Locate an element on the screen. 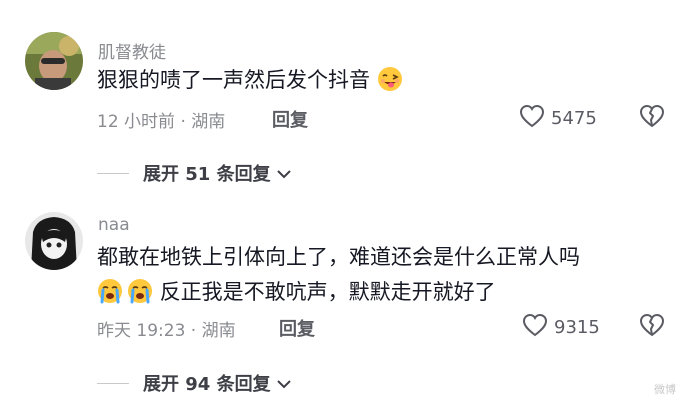  like-button: 9315 is located at coordinates (561, 327).